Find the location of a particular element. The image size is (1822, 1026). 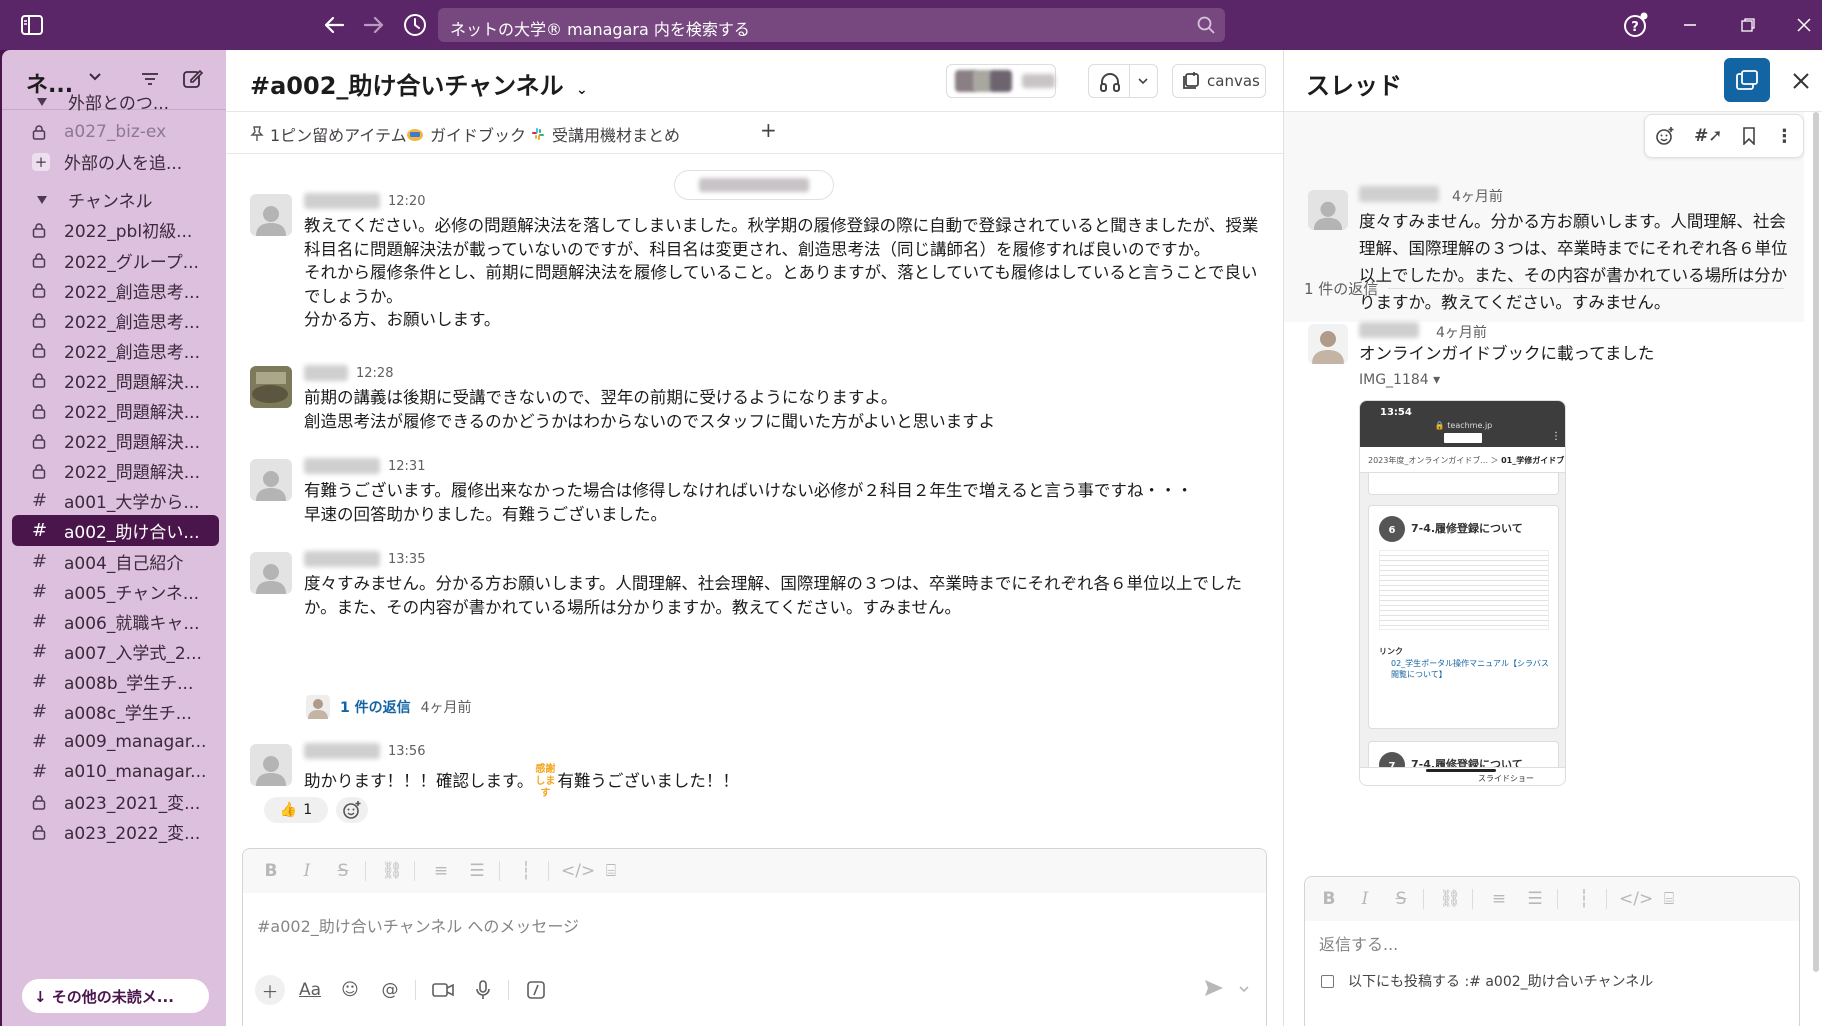

text-format-icon: Aa is located at coordinates (310, 990).